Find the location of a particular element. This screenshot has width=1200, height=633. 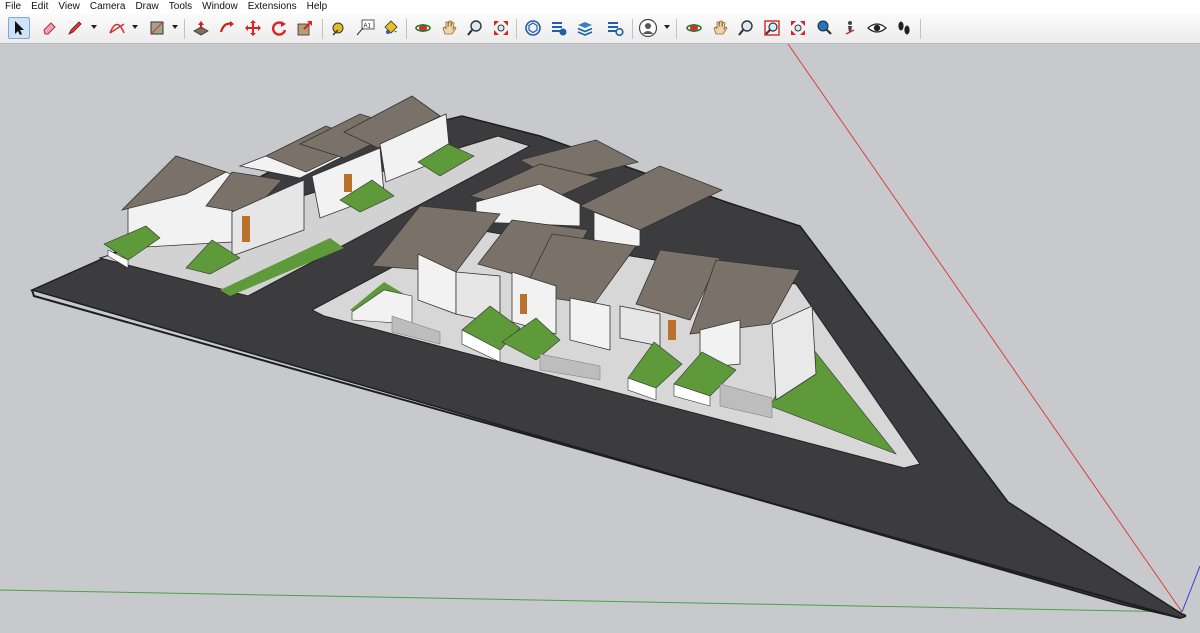

position-camera-button is located at coordinates (850, 28).